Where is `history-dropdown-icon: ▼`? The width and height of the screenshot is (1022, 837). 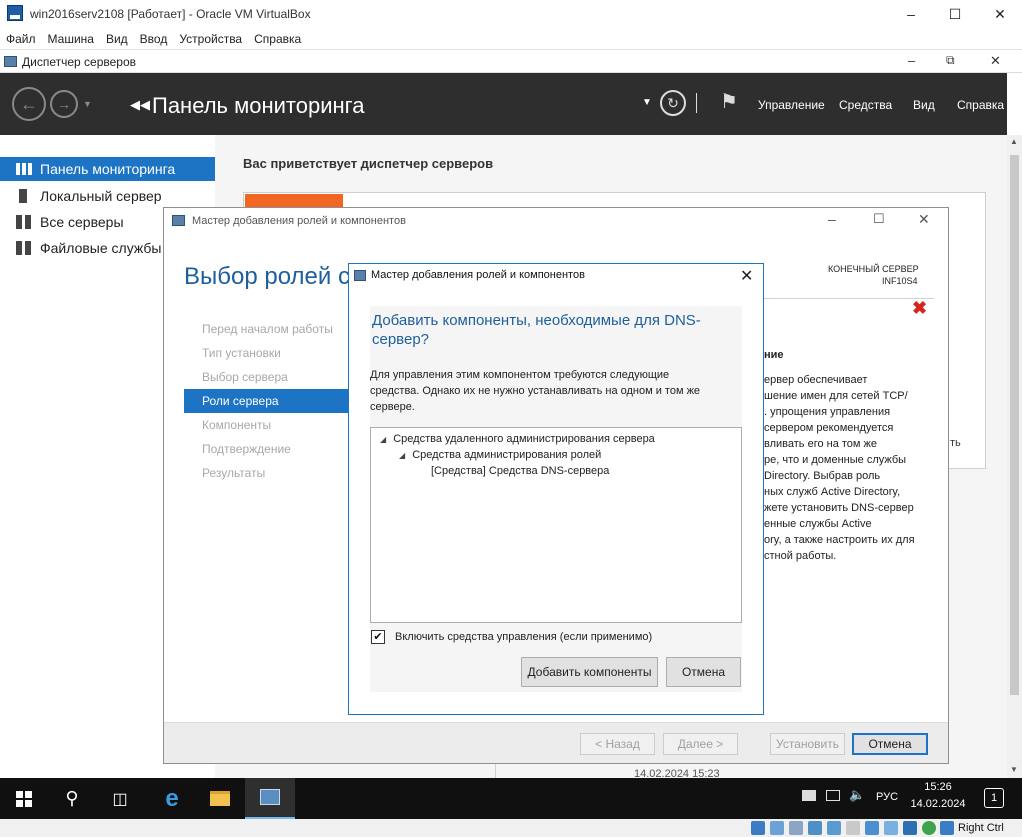 history-dropdown-icon: ▼ is located at coordinates (87, 104).